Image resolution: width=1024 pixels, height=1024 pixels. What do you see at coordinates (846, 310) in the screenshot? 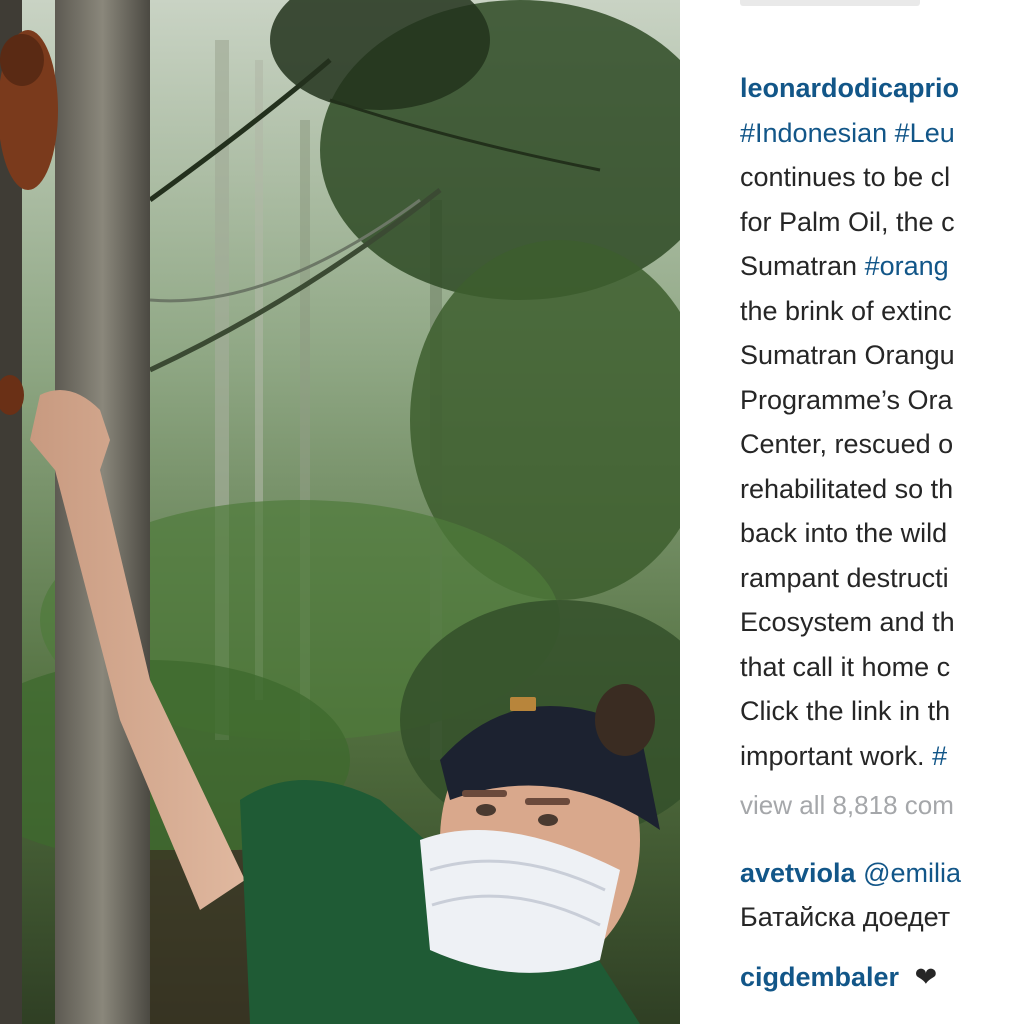
I see `caption-line: the brink of extinc` at bounding box center [846, 310].